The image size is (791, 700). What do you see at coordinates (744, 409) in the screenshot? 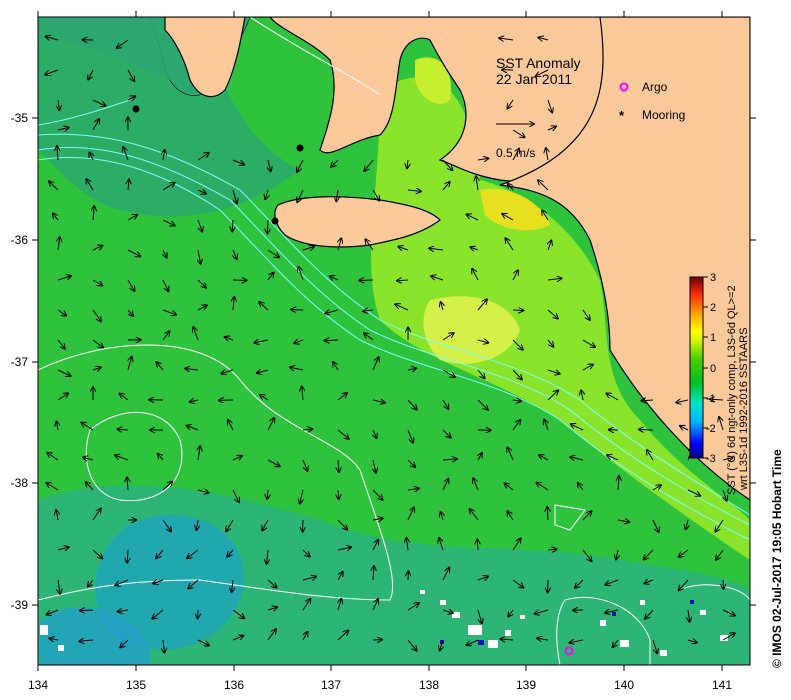
I see `colorbar-title-2: wrt L3S-1d 1992-2016 SSTAARS` at bounding box center [744, 409].